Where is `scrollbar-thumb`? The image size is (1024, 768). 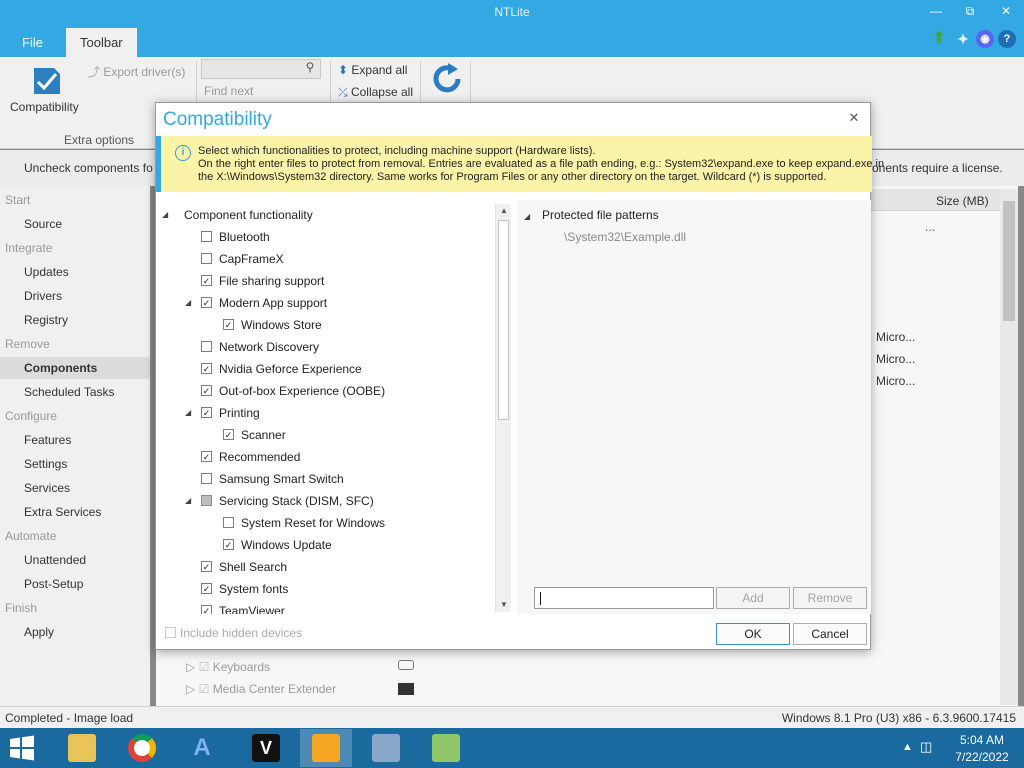
scrollbar-thumb is located at coordinates (1009, 261).